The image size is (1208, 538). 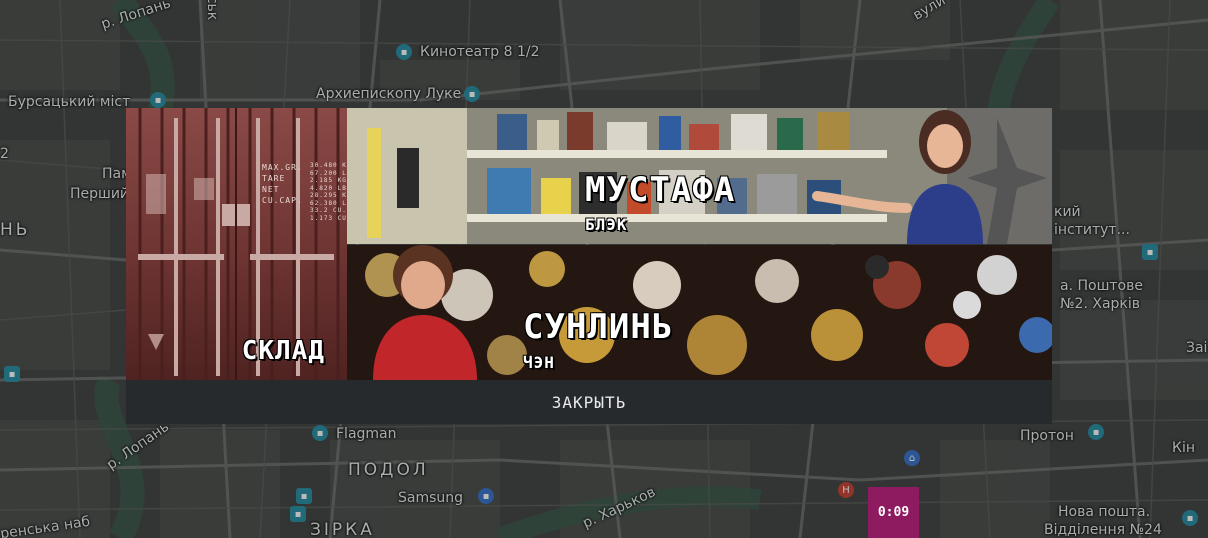 What do you see at coordinates (539, 362) in the screenshot?
I see `character-surname: ЧЭН` at bounding box center [539, 362].